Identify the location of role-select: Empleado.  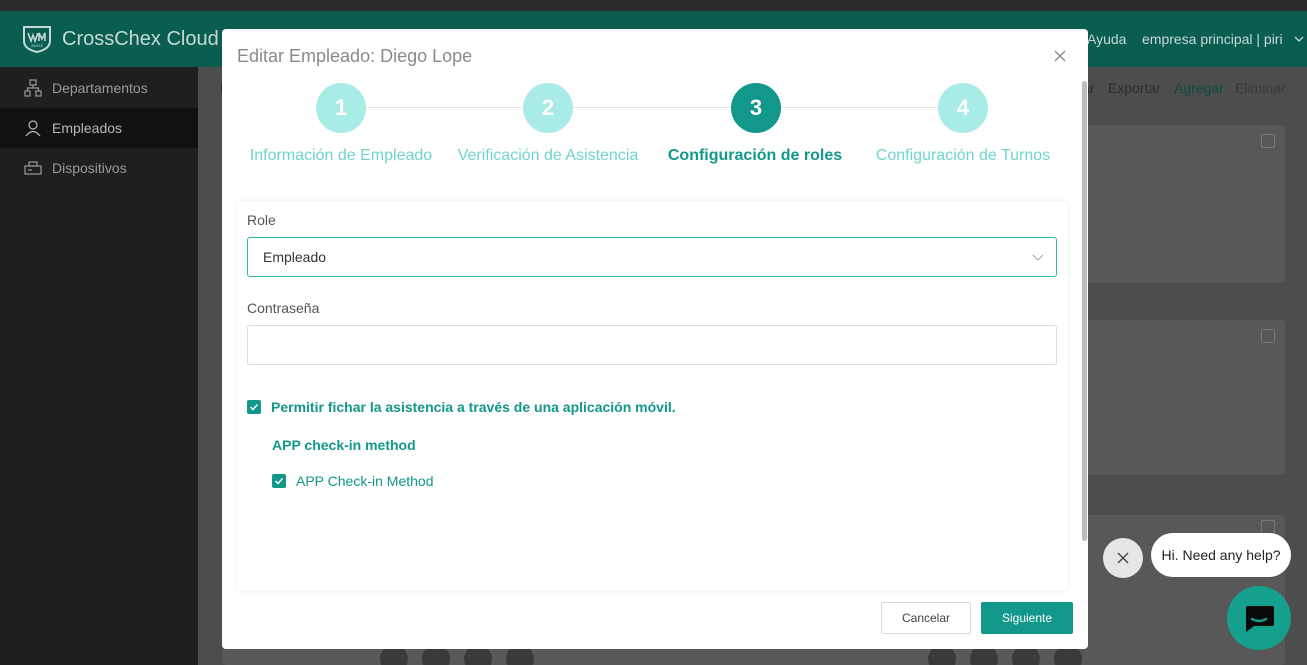
(652, 257).